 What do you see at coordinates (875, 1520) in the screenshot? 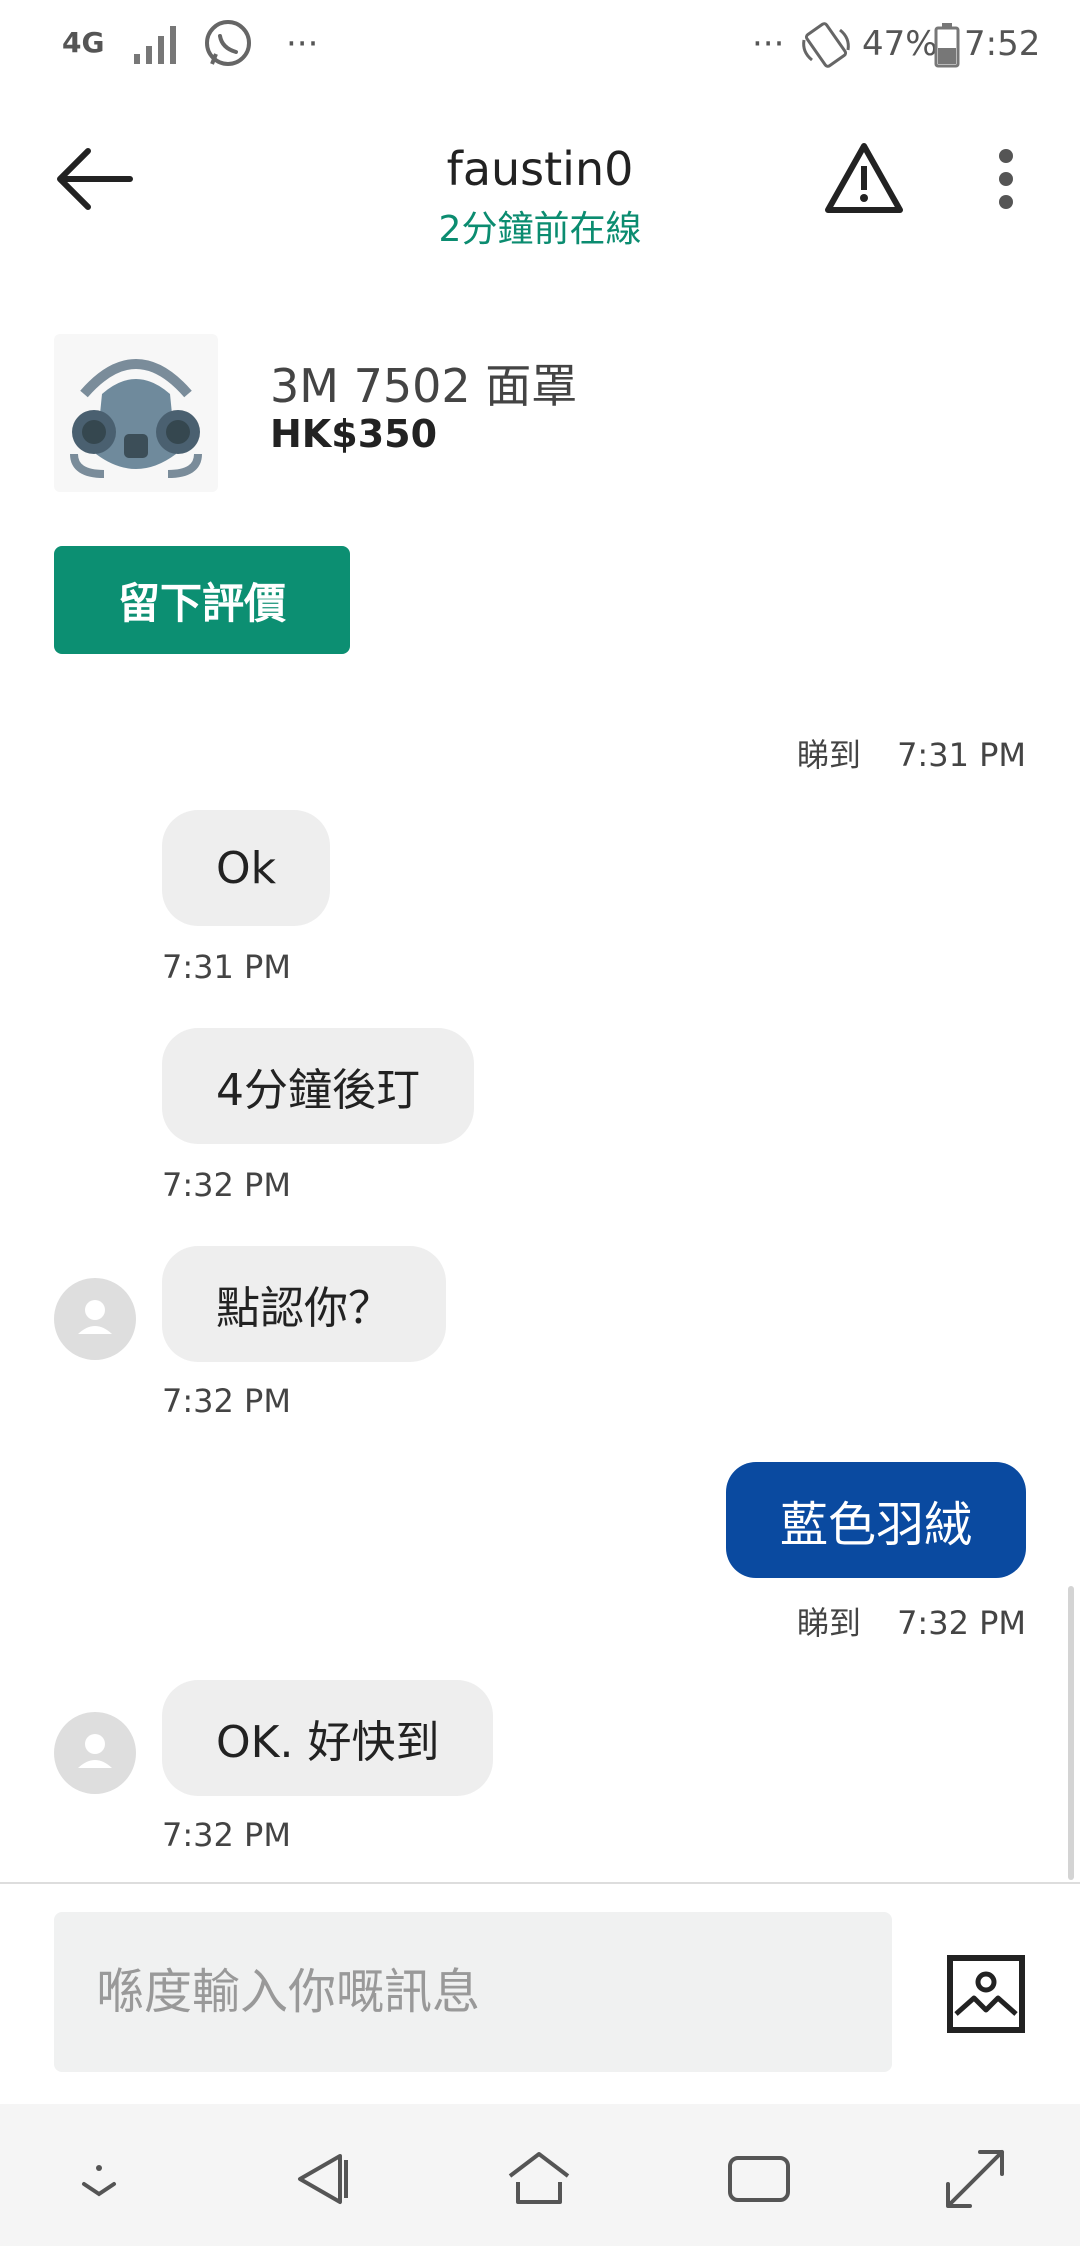
I see `message-bubble-sent: 藍色羽絨` at bounding box center [875, 1520].